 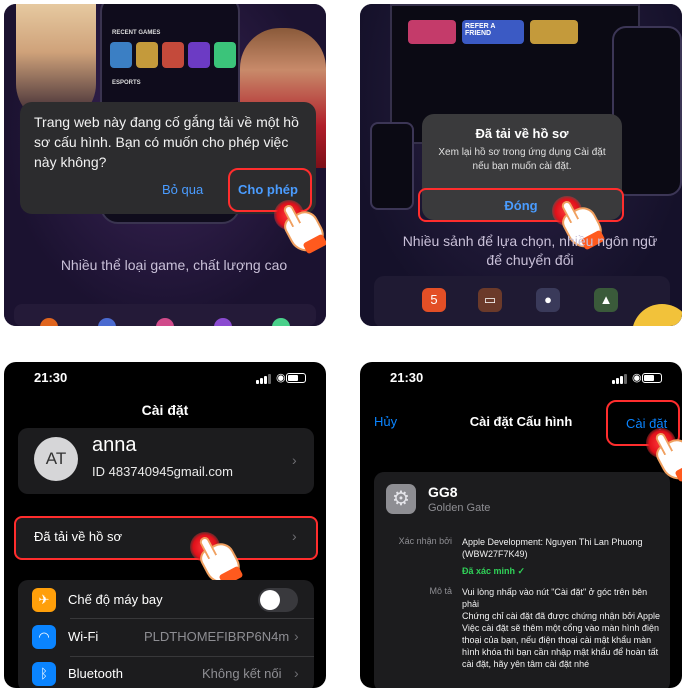 What do you see at coordinates (242, 673) in the screenshot?
I see `row-value: Không kết nối` at bounding box center [242, 673].